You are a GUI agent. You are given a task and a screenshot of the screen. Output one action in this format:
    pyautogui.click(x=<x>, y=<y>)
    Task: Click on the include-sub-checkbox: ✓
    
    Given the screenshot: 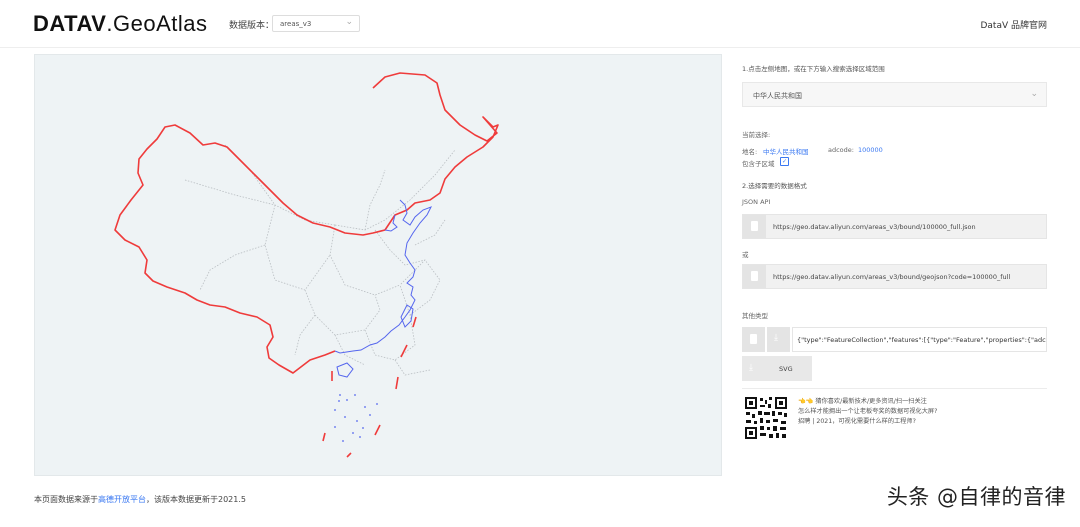 What is the action you would take?
    pyautogui.click(x=784, y=161)
    